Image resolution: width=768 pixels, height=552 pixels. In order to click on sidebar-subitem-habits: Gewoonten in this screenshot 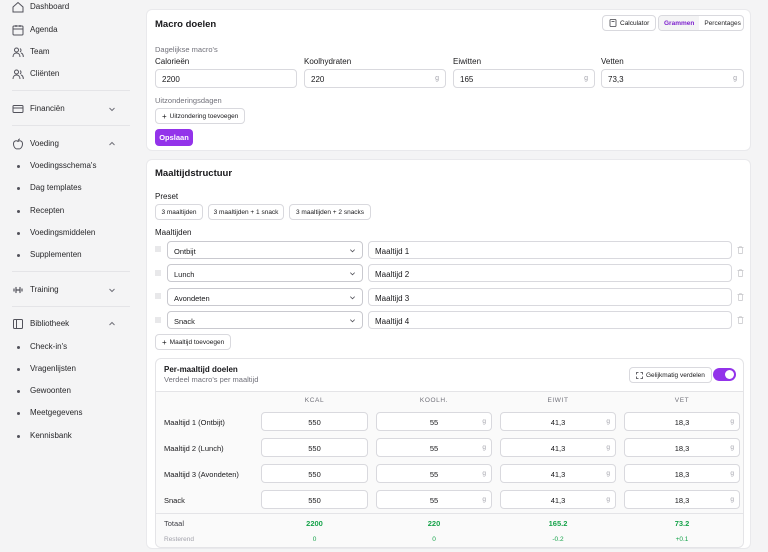, I will do `click(65, 391)`.